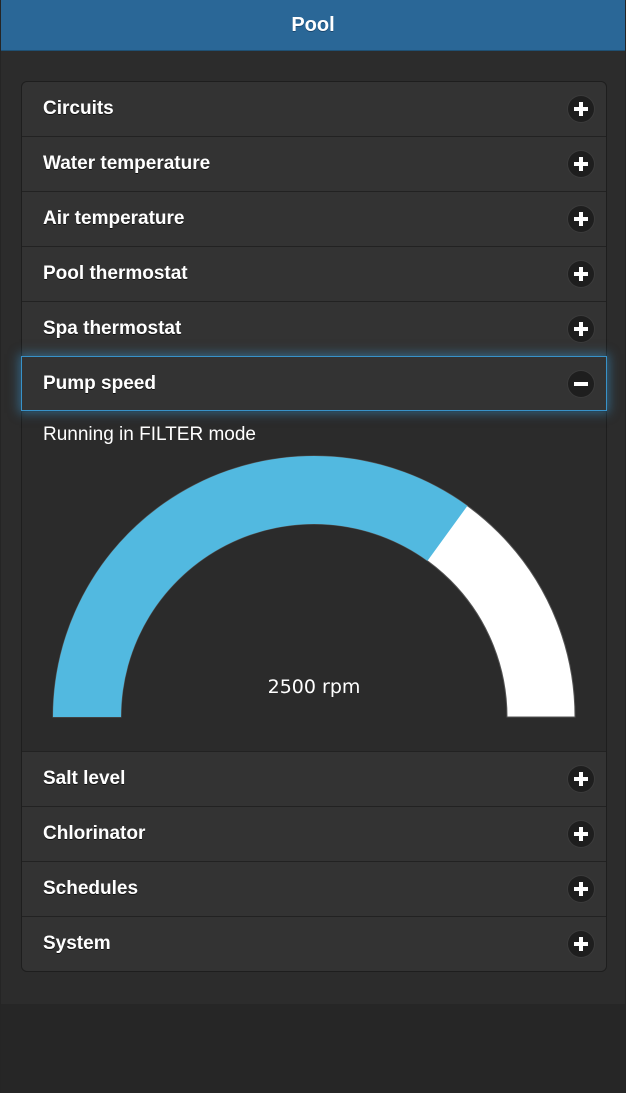  I want to click on section-schedules: Schedules, so click(314, 888).